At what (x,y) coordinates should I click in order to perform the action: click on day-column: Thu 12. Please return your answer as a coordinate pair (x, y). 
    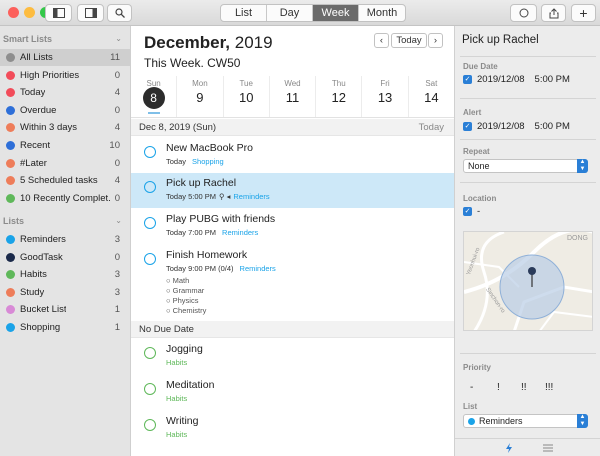
    Looking at the image, I should click on (339, 96).